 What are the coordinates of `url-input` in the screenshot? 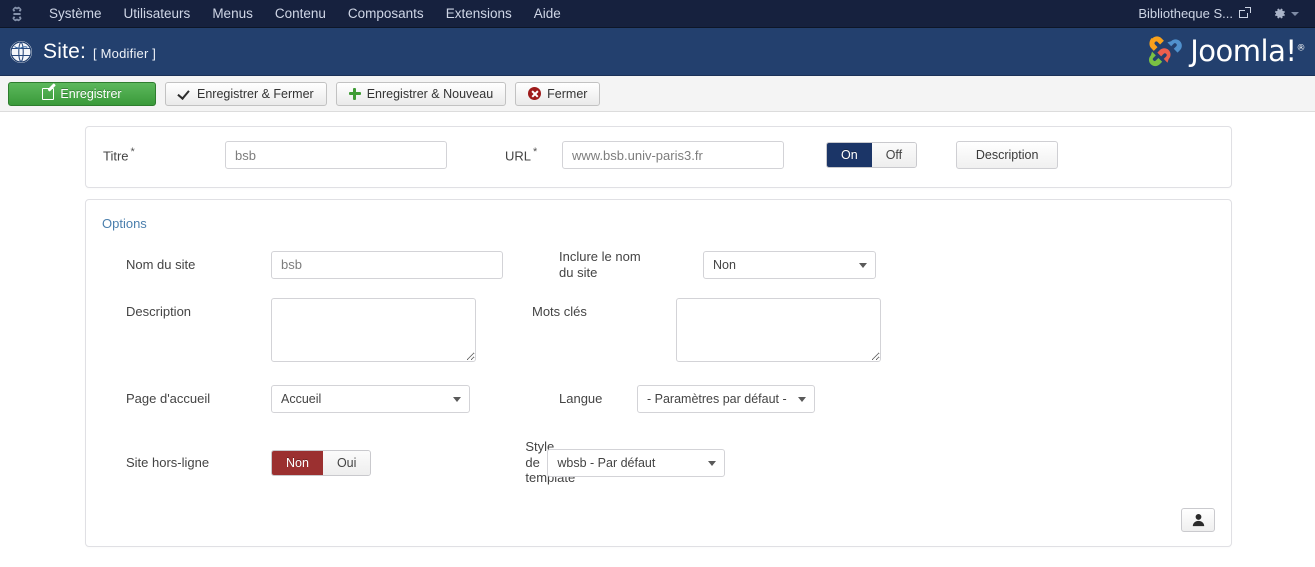 It's located at (673, 155).